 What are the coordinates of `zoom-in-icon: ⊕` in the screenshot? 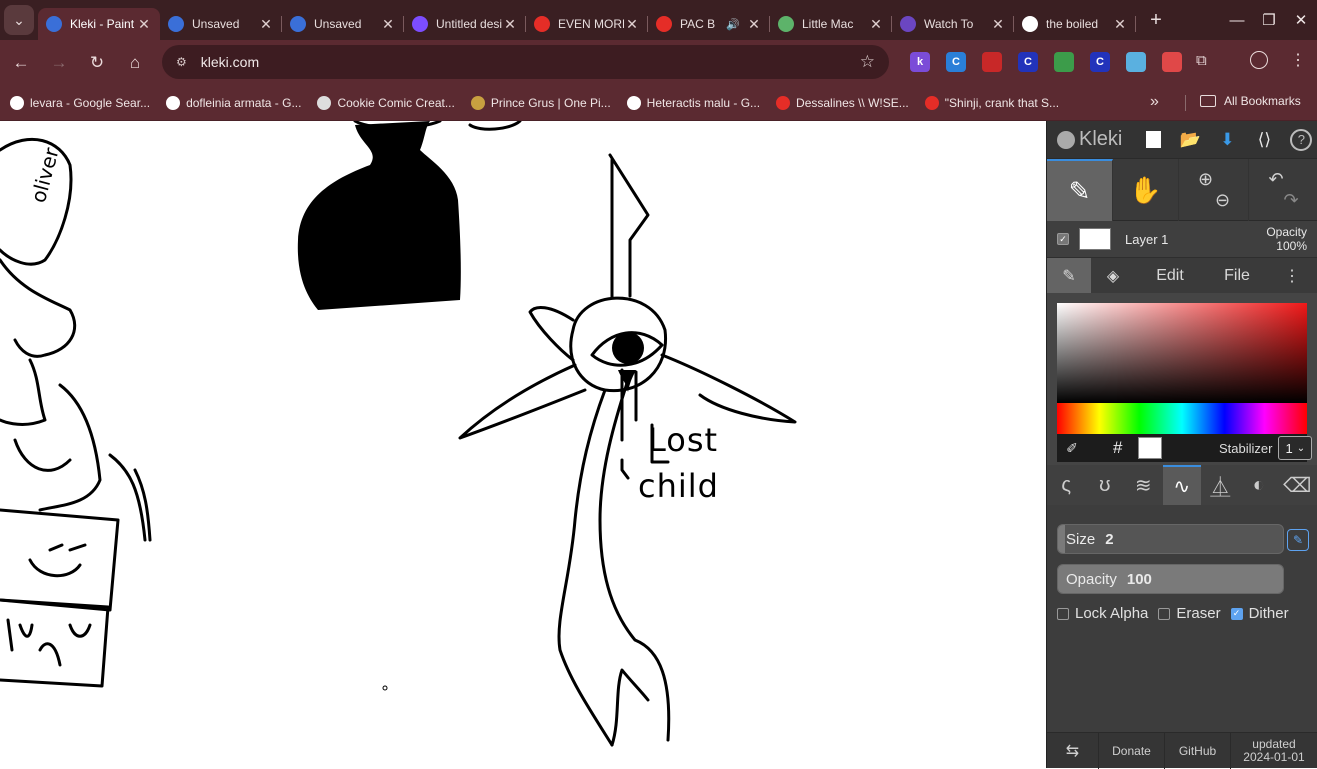 It's located at (1205, 179).